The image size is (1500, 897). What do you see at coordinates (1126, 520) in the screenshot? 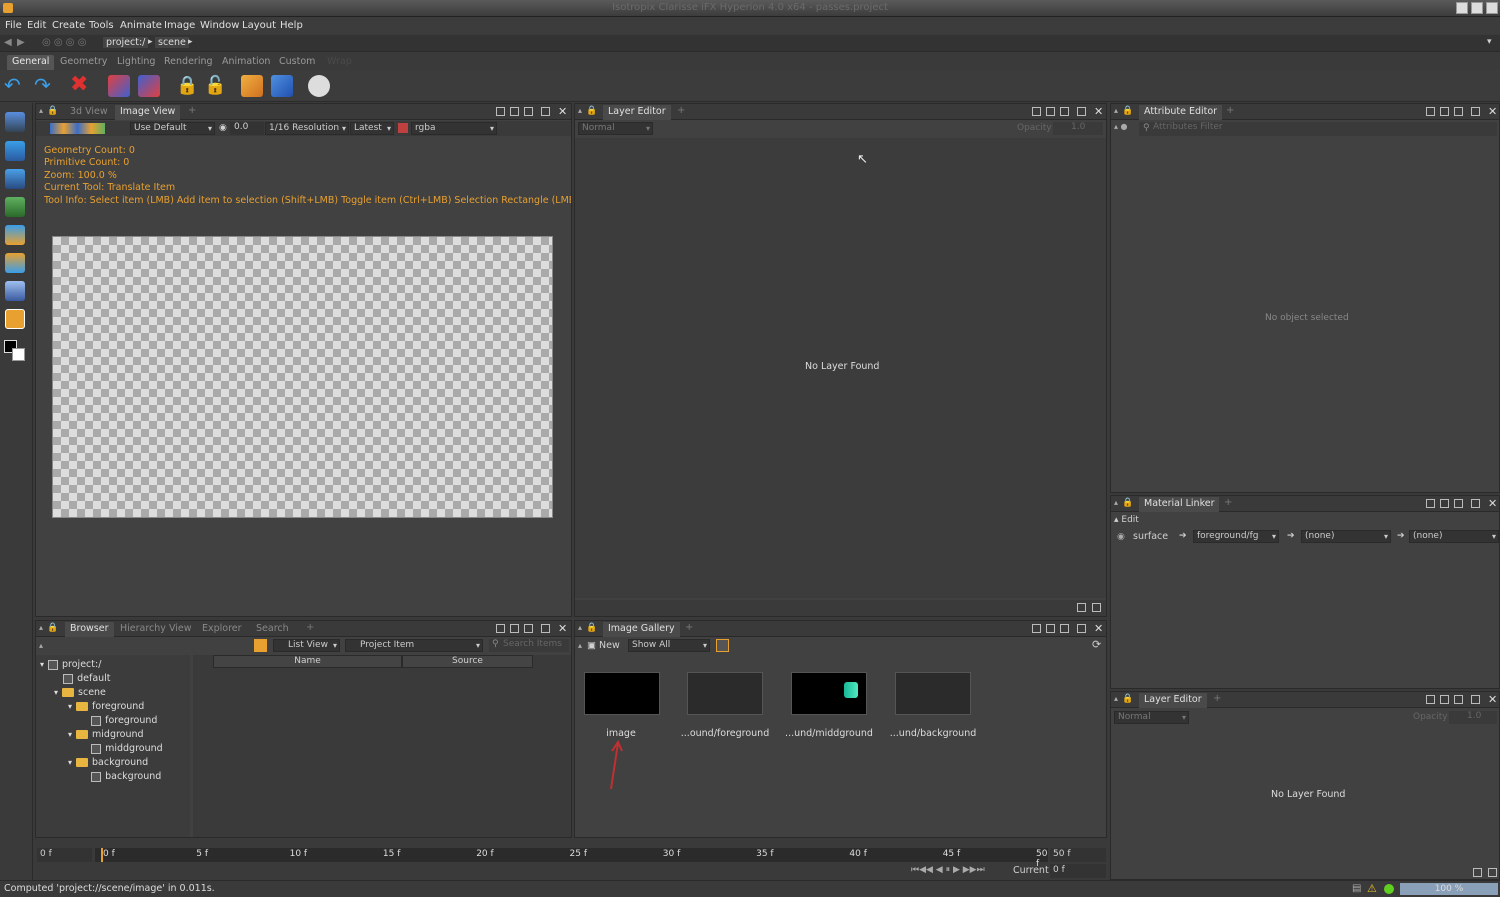
I see `edit-menu: ▴ Edit` at bounding box center [1126, 520].